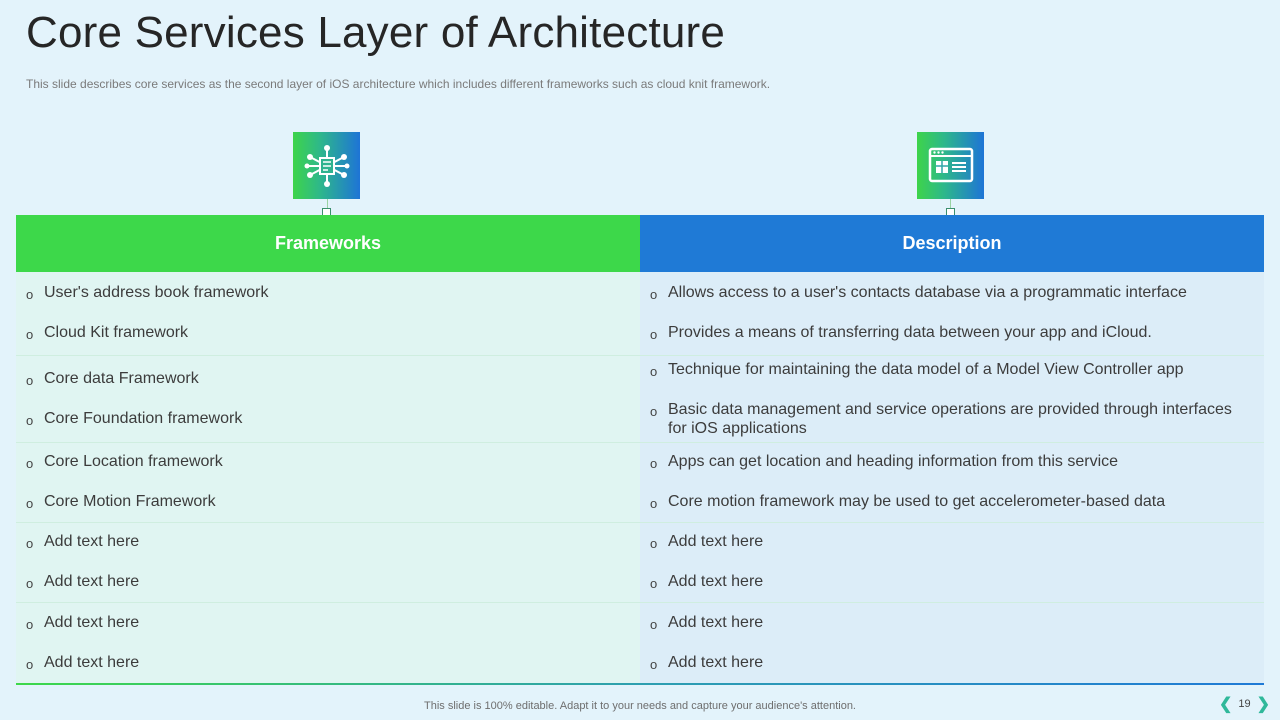 Image resolution: width=1280 pixels, height=720 pixels. I want to click on slide-title: Core Services Layer of Architecture, so click(376, 32).